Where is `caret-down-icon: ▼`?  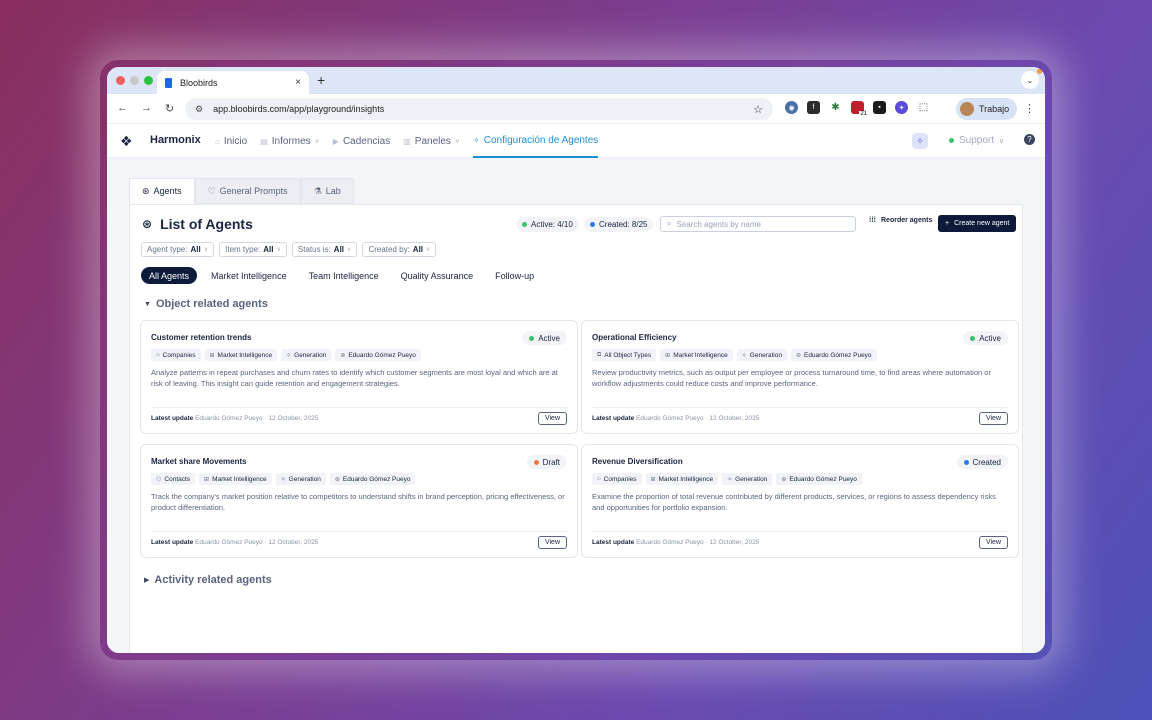
caret-down-icon: ▼ is located at coordinates (147, 304).